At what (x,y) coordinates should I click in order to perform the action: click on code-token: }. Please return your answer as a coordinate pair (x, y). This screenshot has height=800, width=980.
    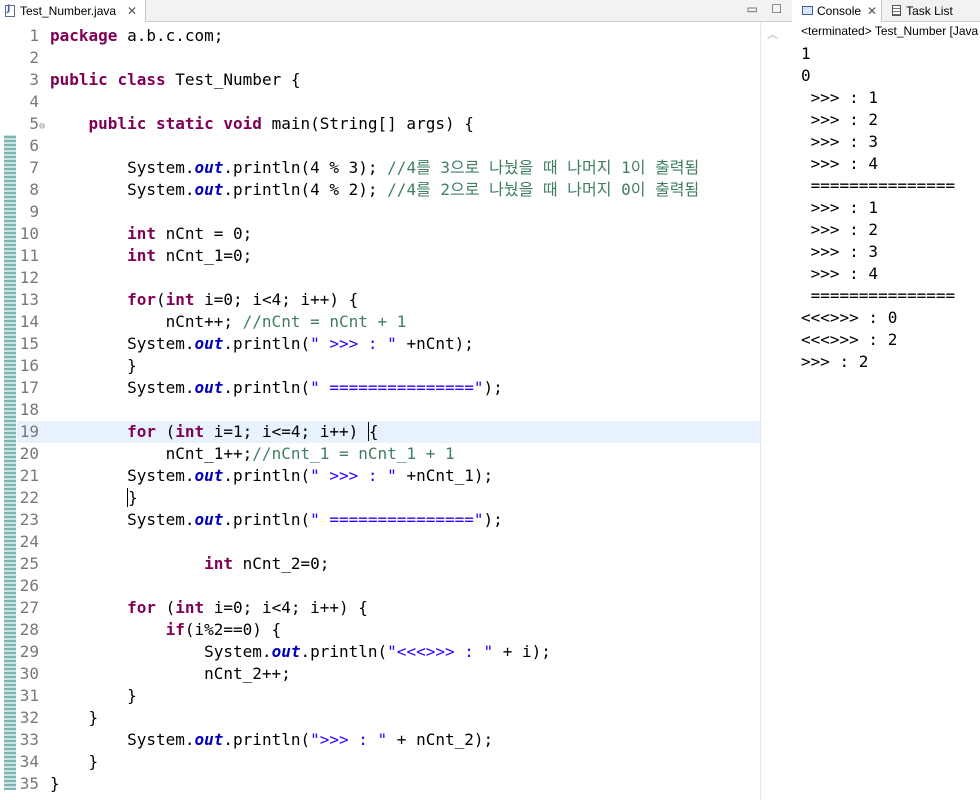
    Looking at the image, I should click on (132, 497).